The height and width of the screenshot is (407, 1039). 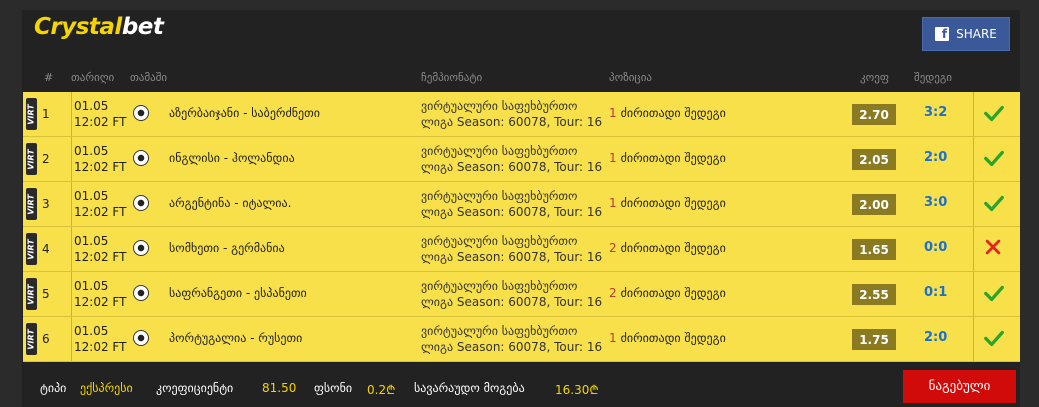 What do you see at coordinates (227, 248) in the screenshot?
I see `match-name: სომხეთი - გერმანია` at bounding box center [227, 248].